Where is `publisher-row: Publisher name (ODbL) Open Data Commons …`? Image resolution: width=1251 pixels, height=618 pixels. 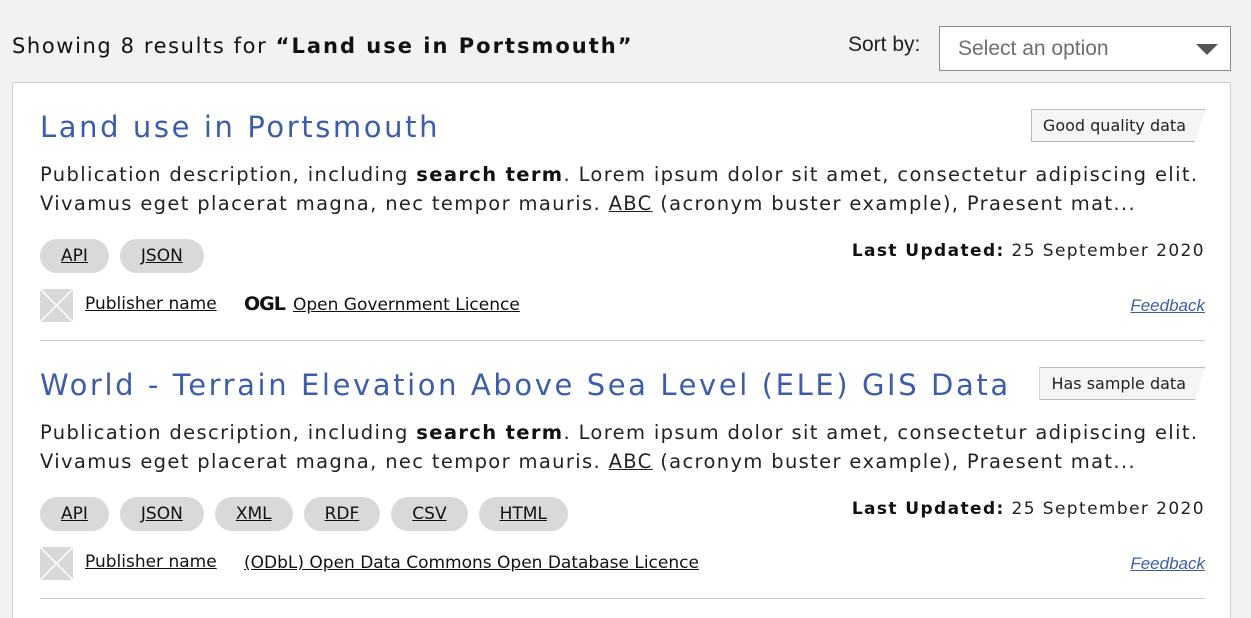 publisher-row: Publisher name (ODbL) Open Data Commons … is located at coordinates (622, 564).